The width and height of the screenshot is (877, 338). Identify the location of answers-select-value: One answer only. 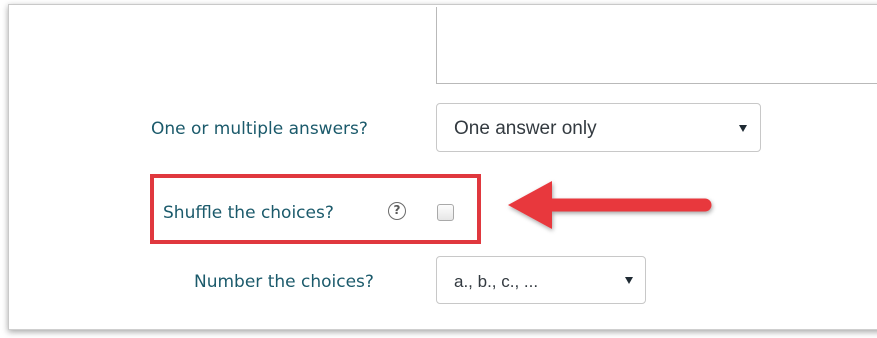
(525, 128).